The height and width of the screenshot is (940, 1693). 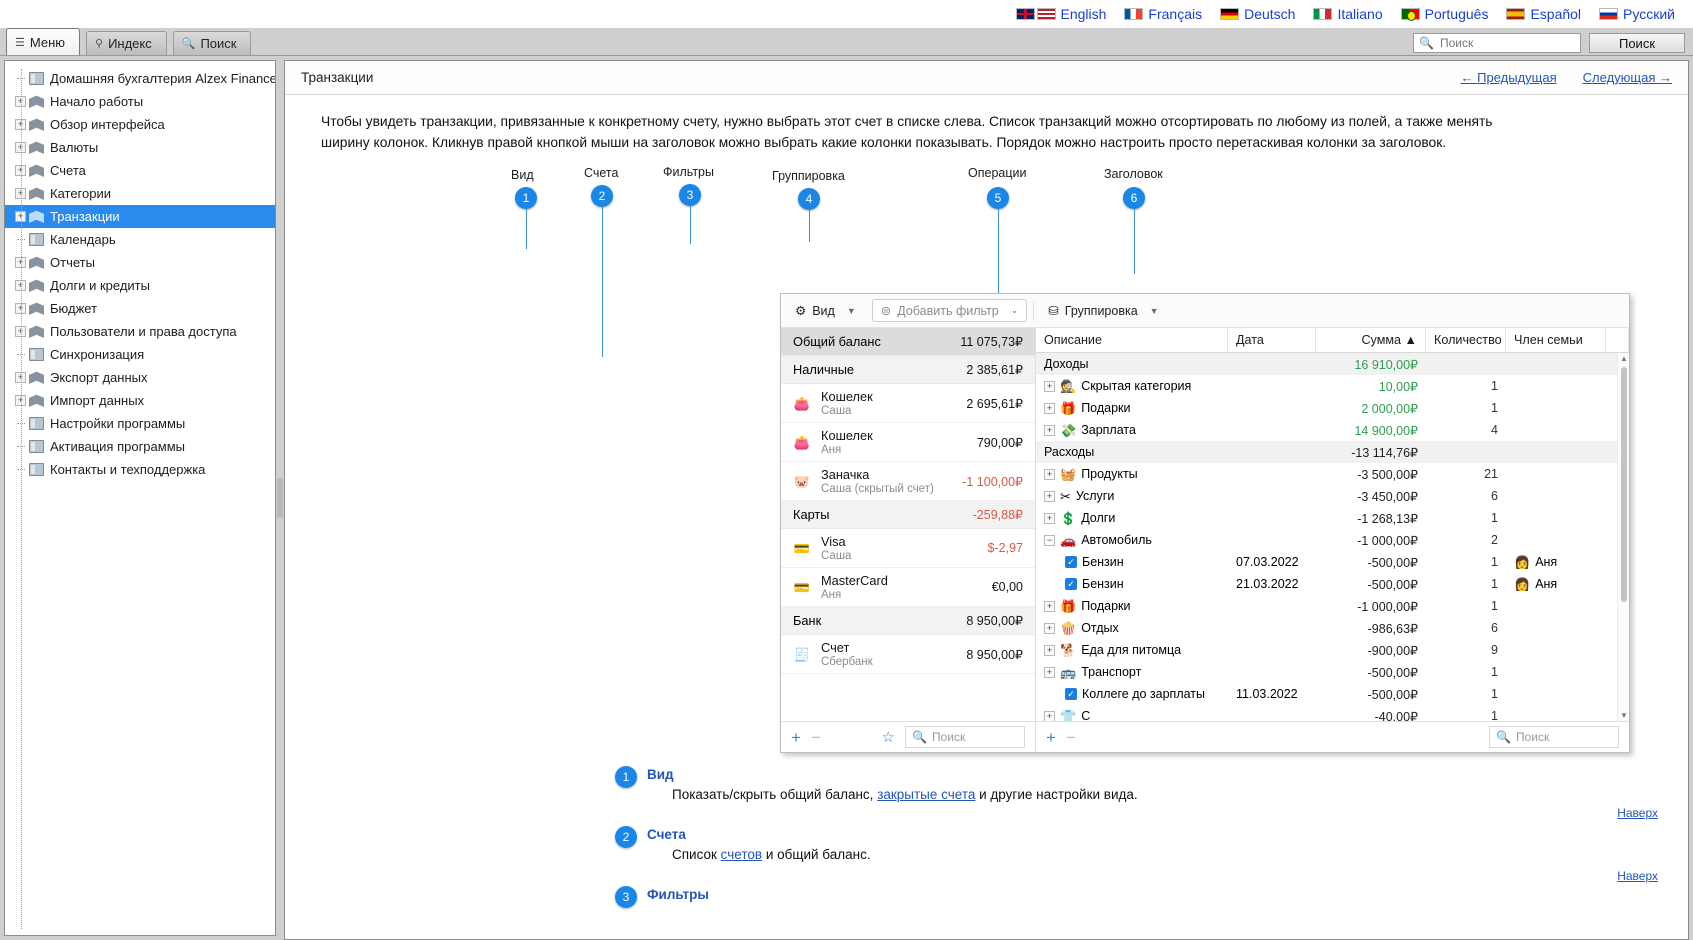 I want to click on add-account-button: +, so click(x=796, y=737).